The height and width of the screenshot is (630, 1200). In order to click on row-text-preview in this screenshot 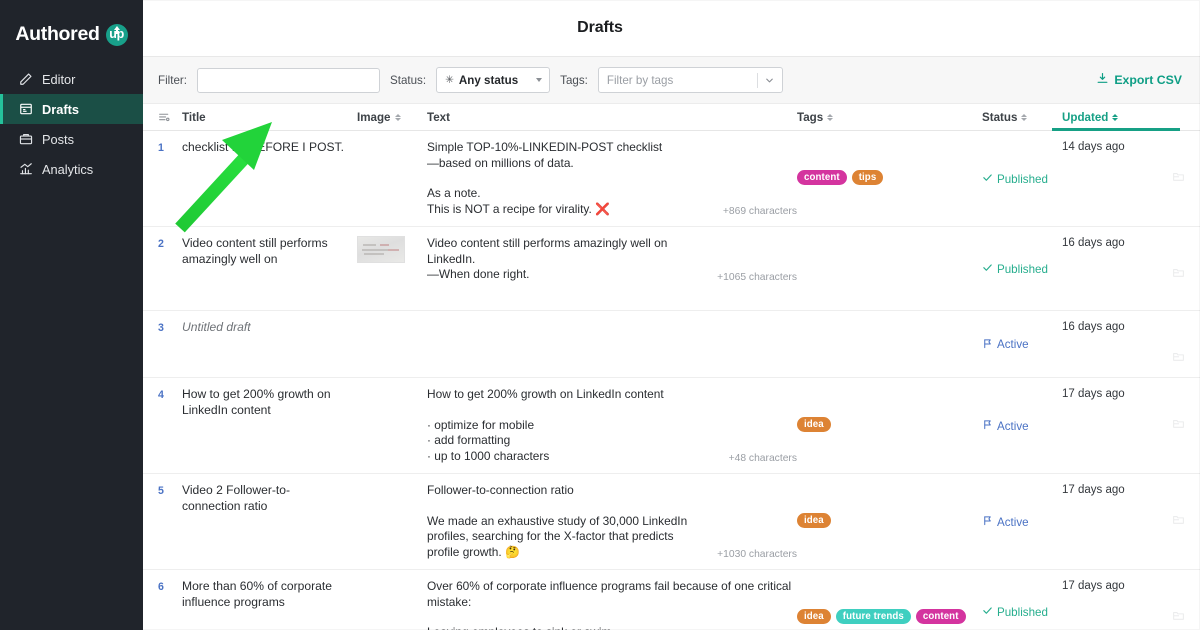, I will do `click(612, 344)`.